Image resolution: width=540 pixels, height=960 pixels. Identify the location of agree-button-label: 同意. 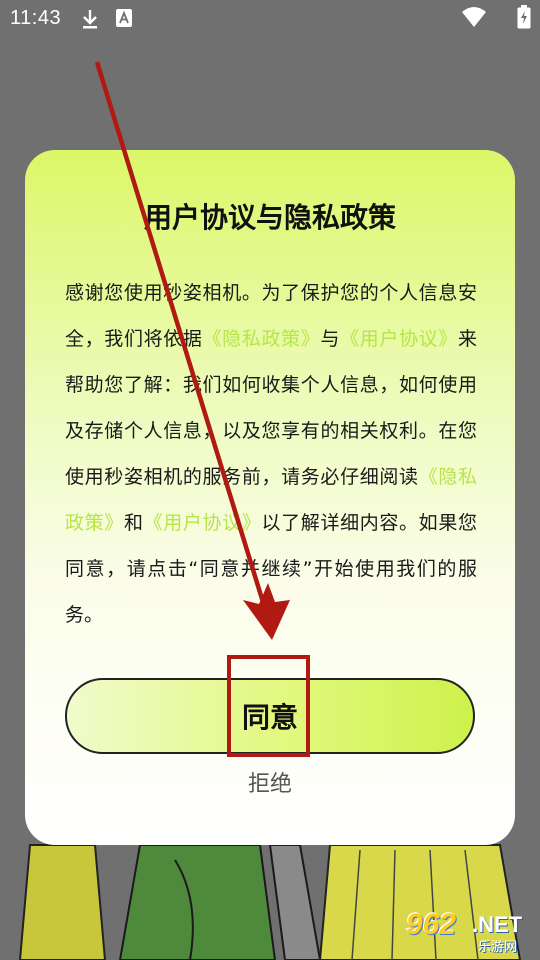
(269, 717).